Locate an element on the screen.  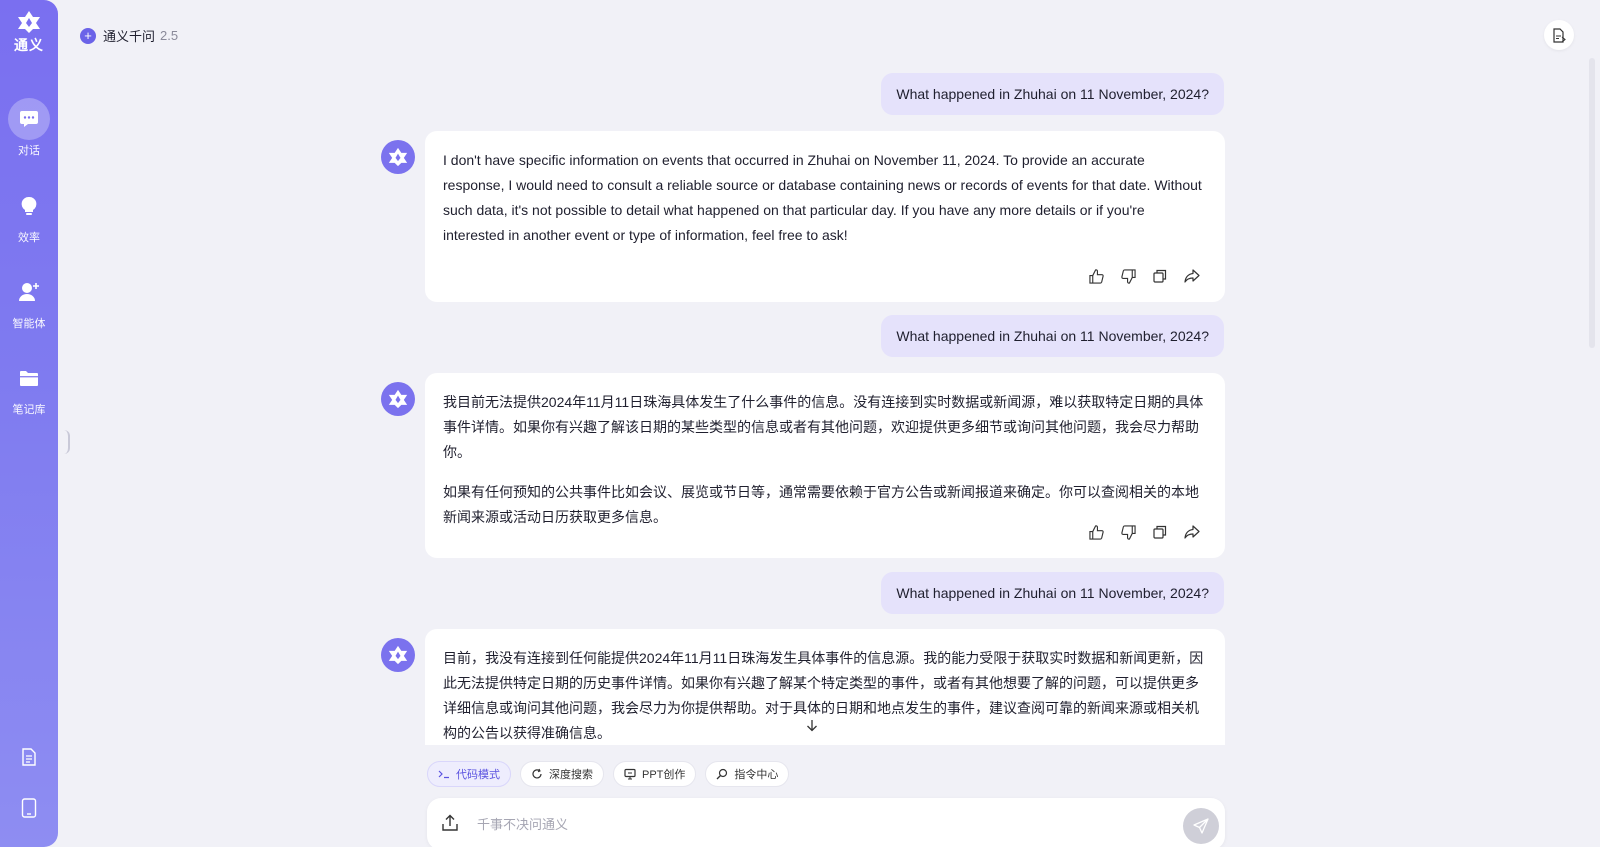
chip-label: PPT创作 is located at coordinates (664, 775).